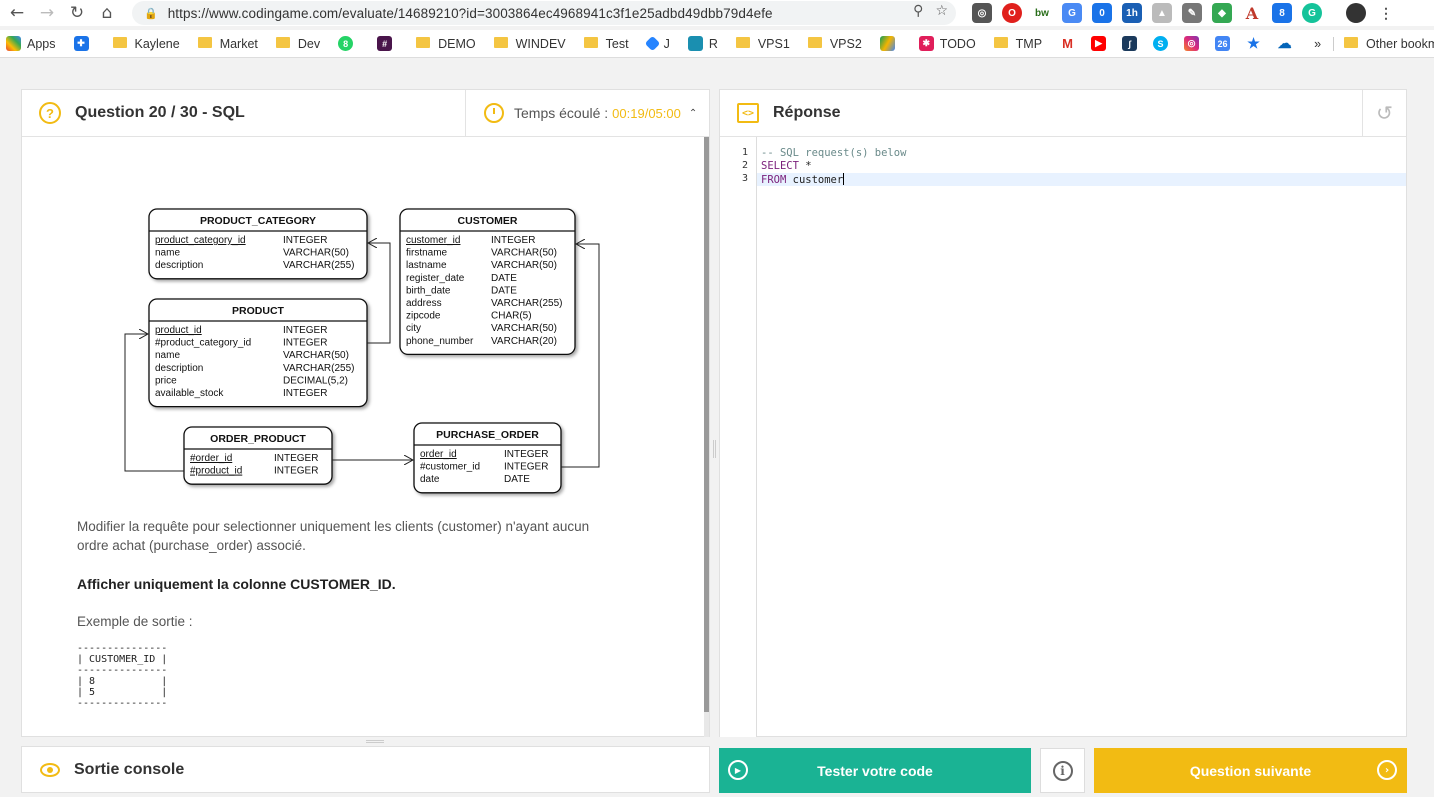 Image resolution: width=1434 pixels, height=797 pixels. I want to click on menu-icon: ⋮, so click(1386, 13).